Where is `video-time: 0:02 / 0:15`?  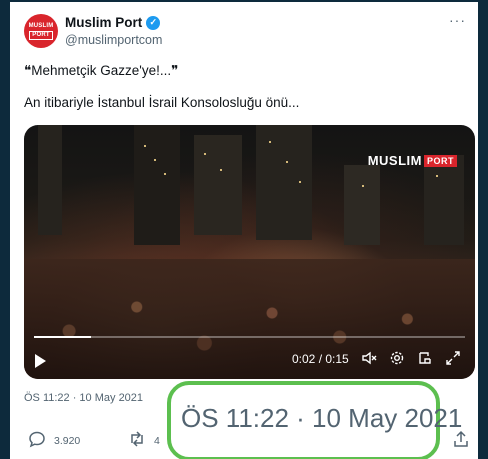 video-time: 0:02 / 0:15 is located at coordinates (320, 359).